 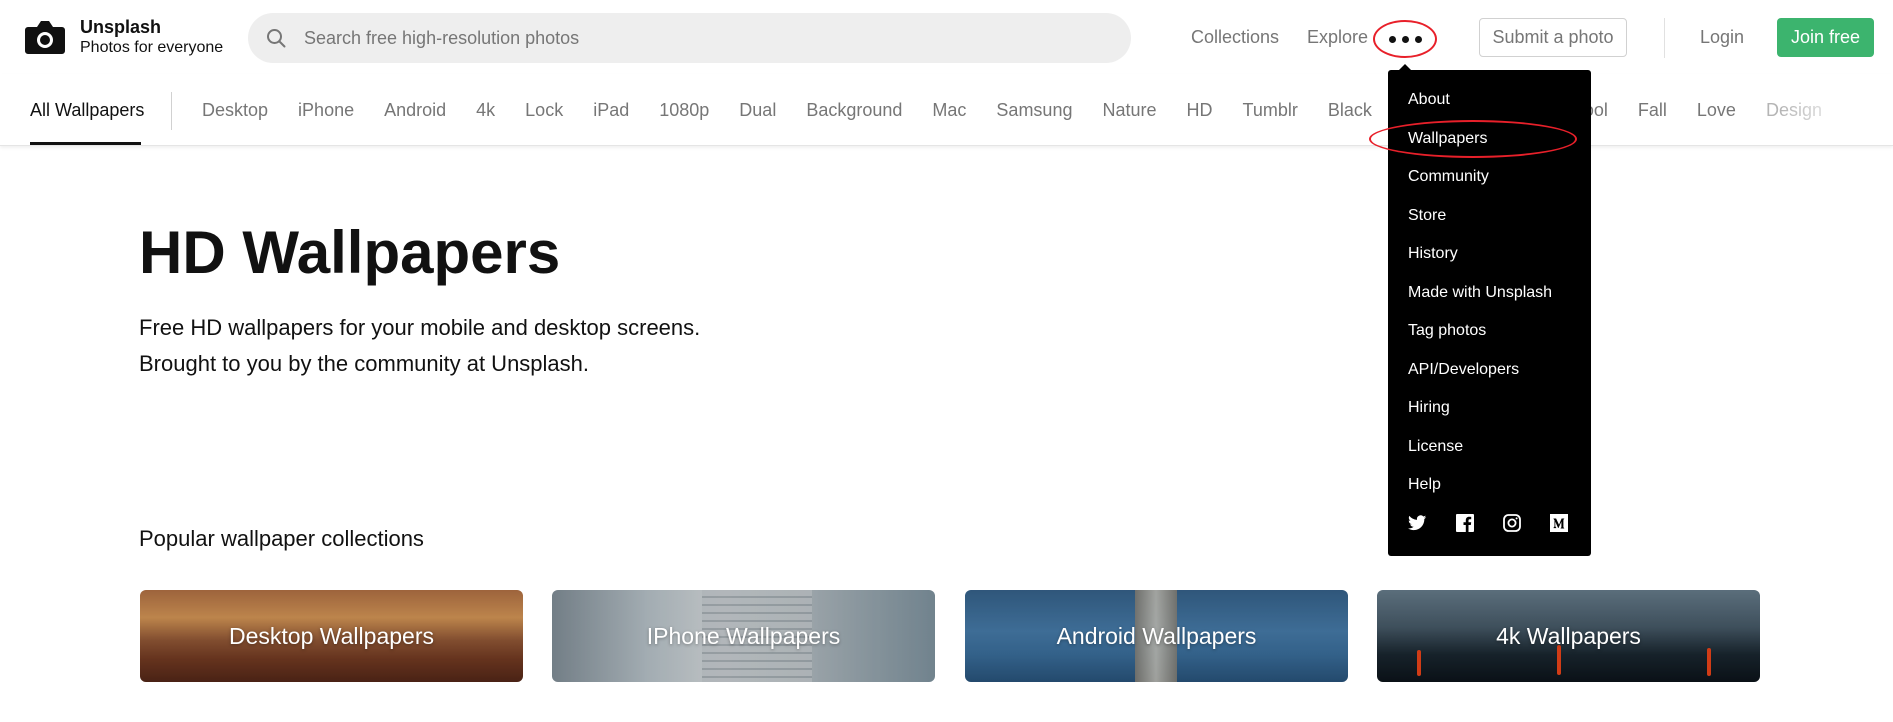 What do you see at coordinates (276, 38) in the screenshot?
I see `search-icon` at bounding box center [276, 38].